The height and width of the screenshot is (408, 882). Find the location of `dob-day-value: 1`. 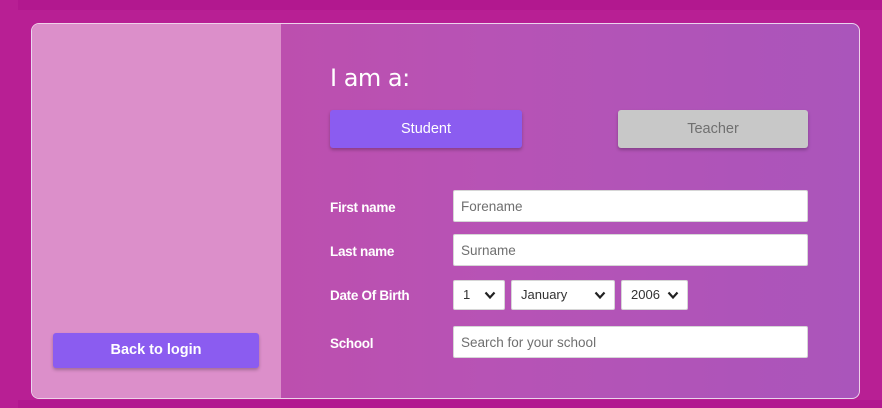

dob-day-value: 1 is located at coordinates (467, 294).